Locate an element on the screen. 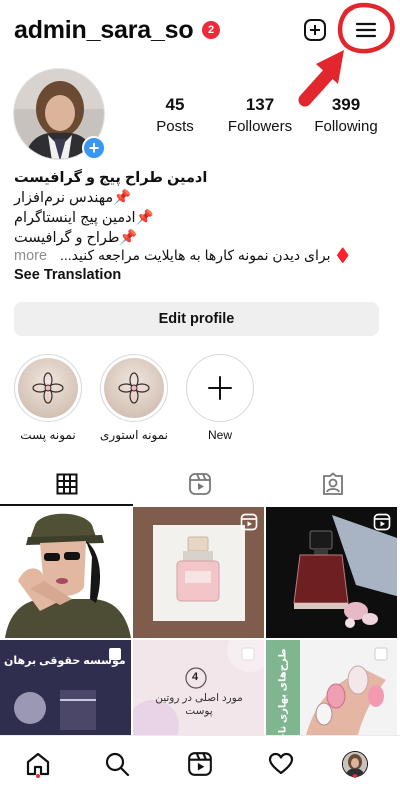  highlight-post-samples: نمونه پست is located at coordinates (48, 398).